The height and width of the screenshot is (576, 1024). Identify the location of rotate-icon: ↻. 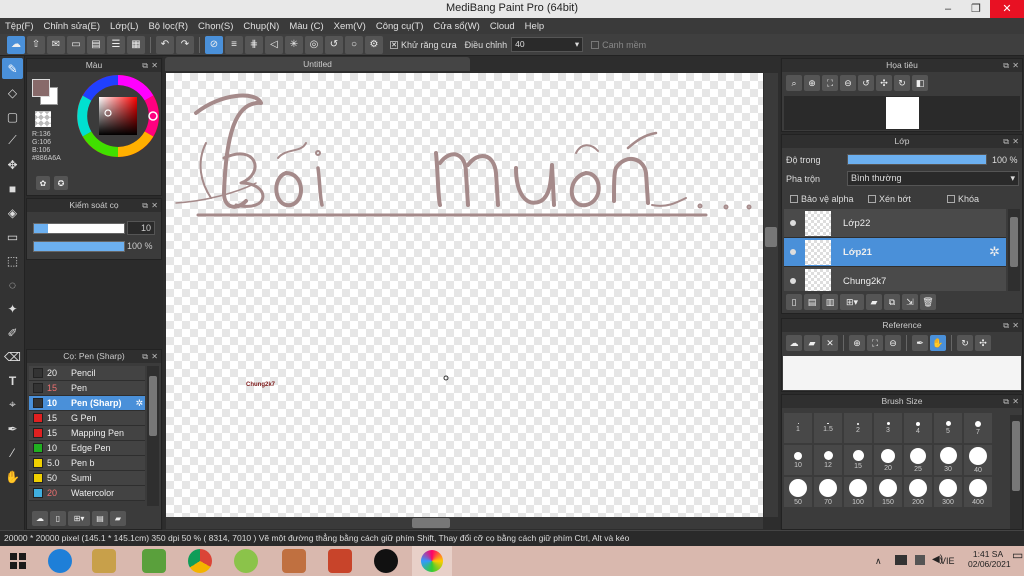
(965, 343).